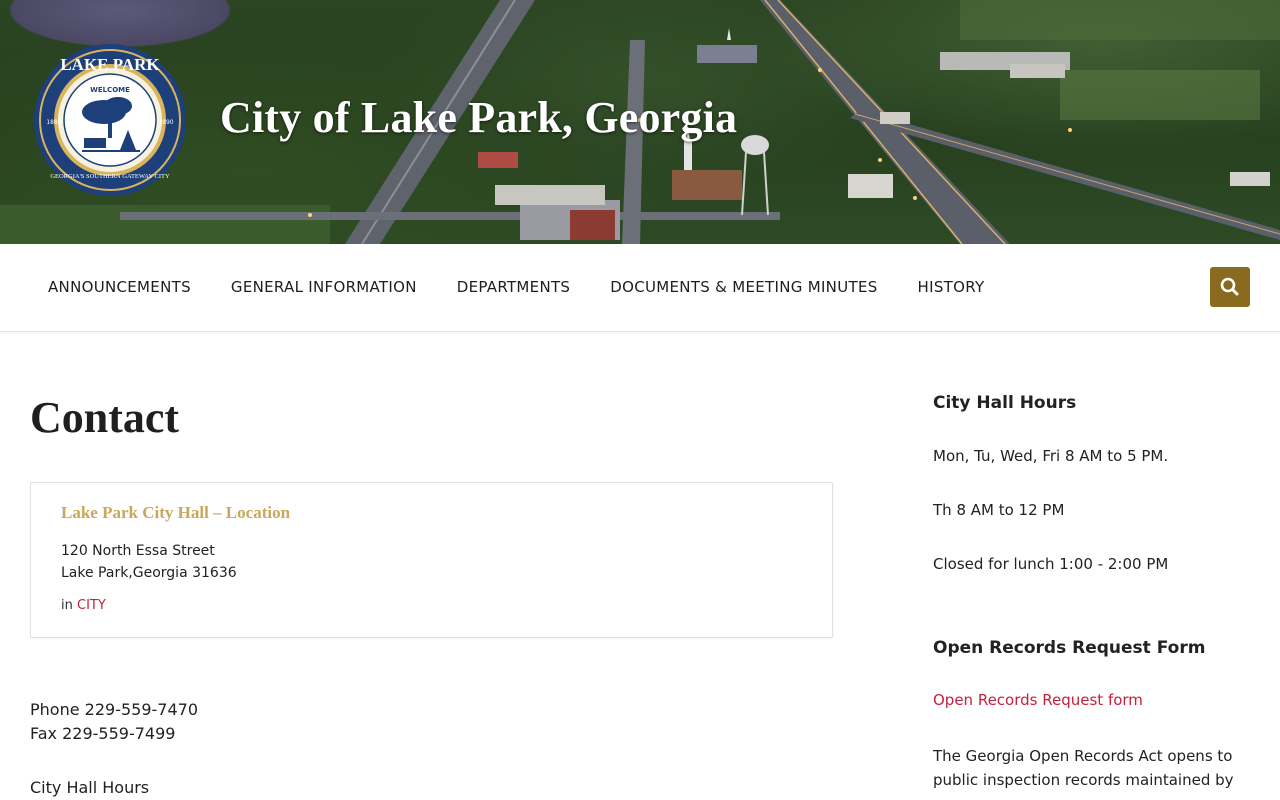 Image resolution: width=1280 pixels, height=800 pixels. What do you see at coordinates (478, 117) in the screenshot?
I see `site-title: City of Lake Park, Georgia` at bounding box center [478, 117].